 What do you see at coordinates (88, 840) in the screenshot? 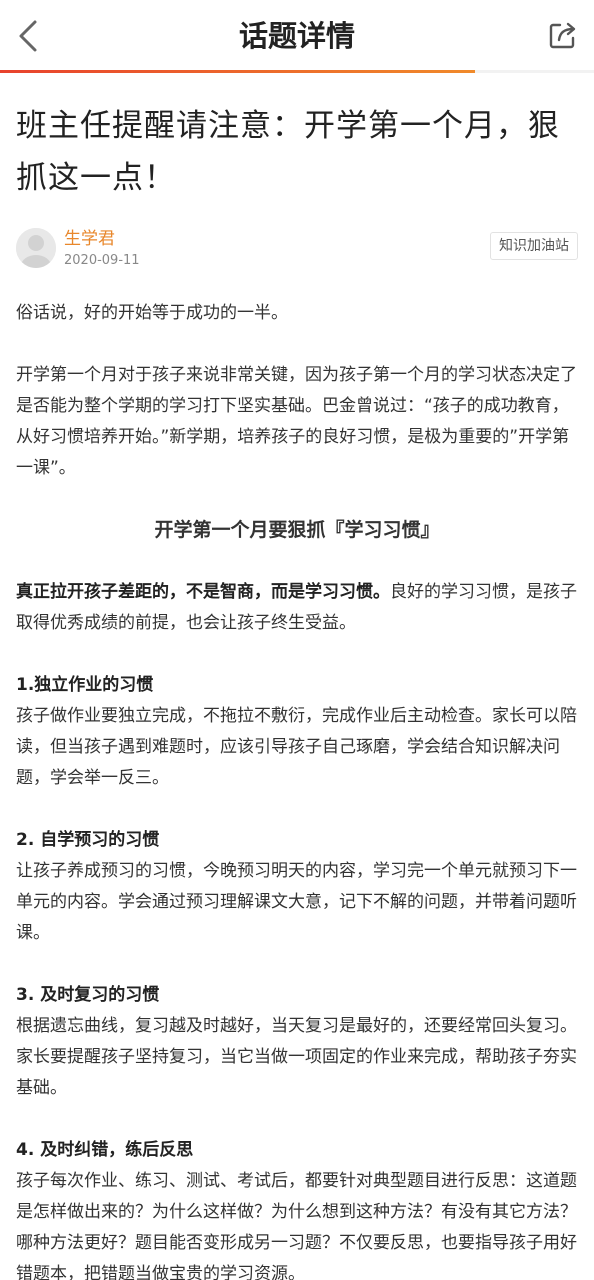
I see `habit-section-title: 2. 自学预习的习惯` at bounding box center [88, 840].